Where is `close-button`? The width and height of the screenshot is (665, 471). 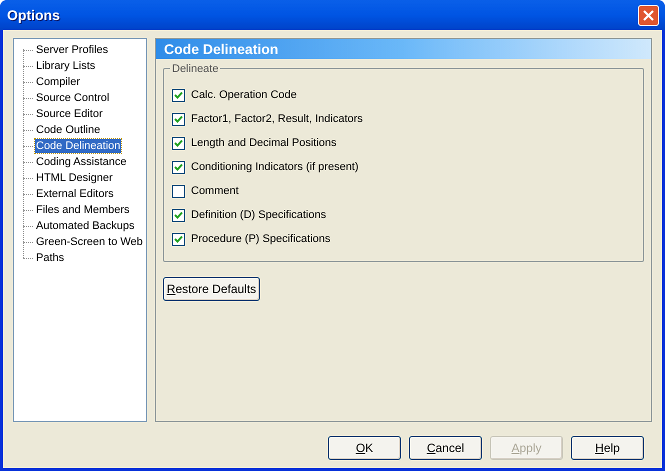 close-button is located at coordinates (648, 15).